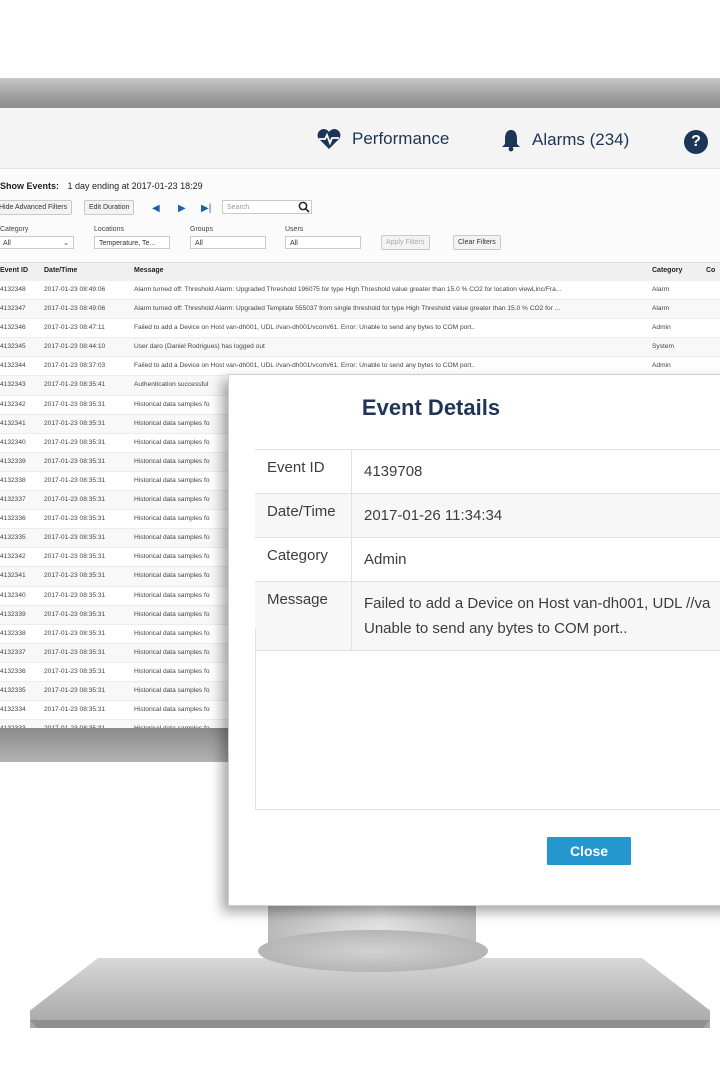 This screenshot has width=720, height=1080. I want to click on top-navigation-bar: Performance Alarms (234) ?, so click(360, 138).